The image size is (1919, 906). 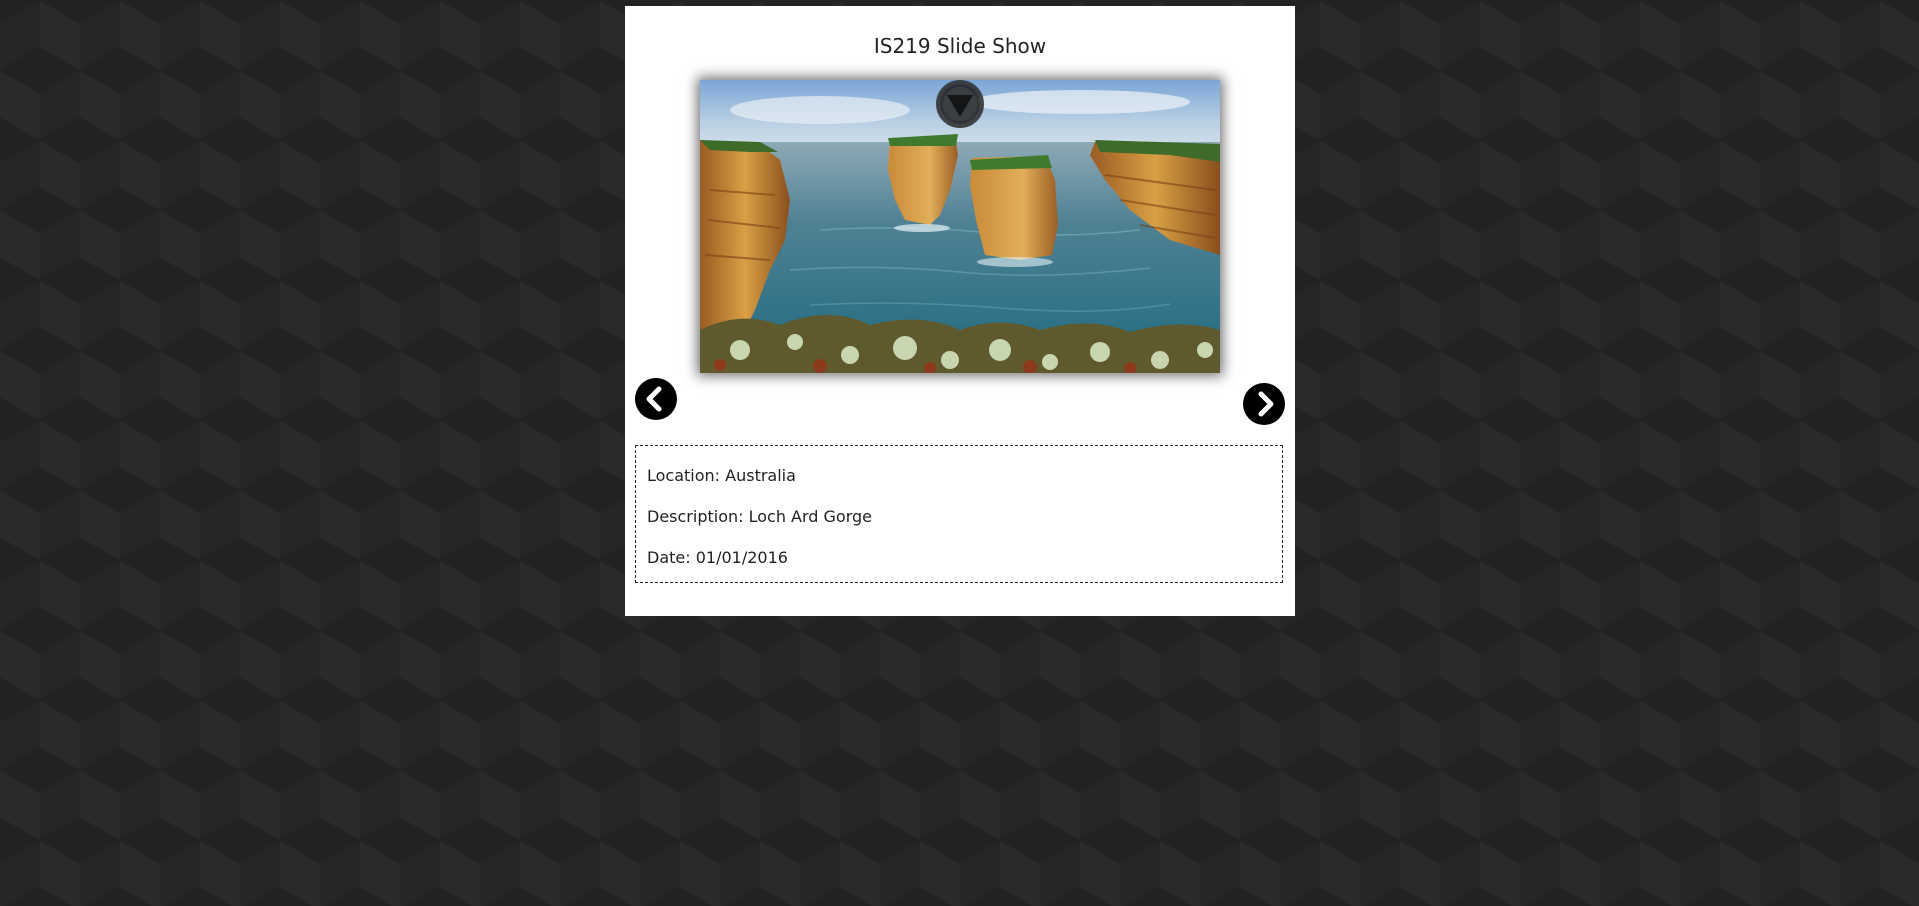 I want to click on down-triangle-icon, so click(x=960, y=104).